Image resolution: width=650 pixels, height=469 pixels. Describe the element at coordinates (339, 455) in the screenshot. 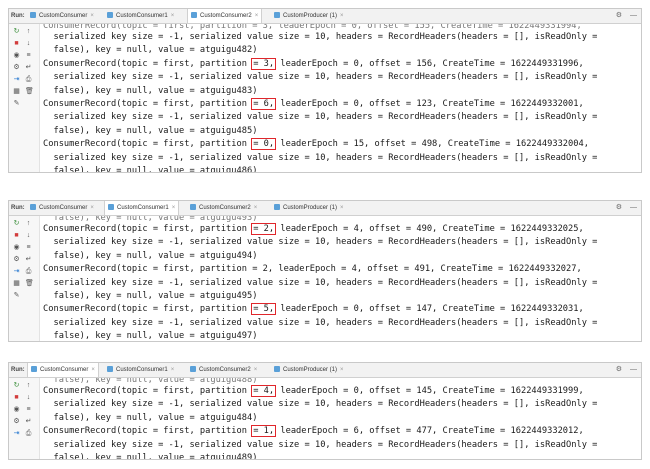

I see `console-line: false), key = null, value = atguigu489)` at that location.